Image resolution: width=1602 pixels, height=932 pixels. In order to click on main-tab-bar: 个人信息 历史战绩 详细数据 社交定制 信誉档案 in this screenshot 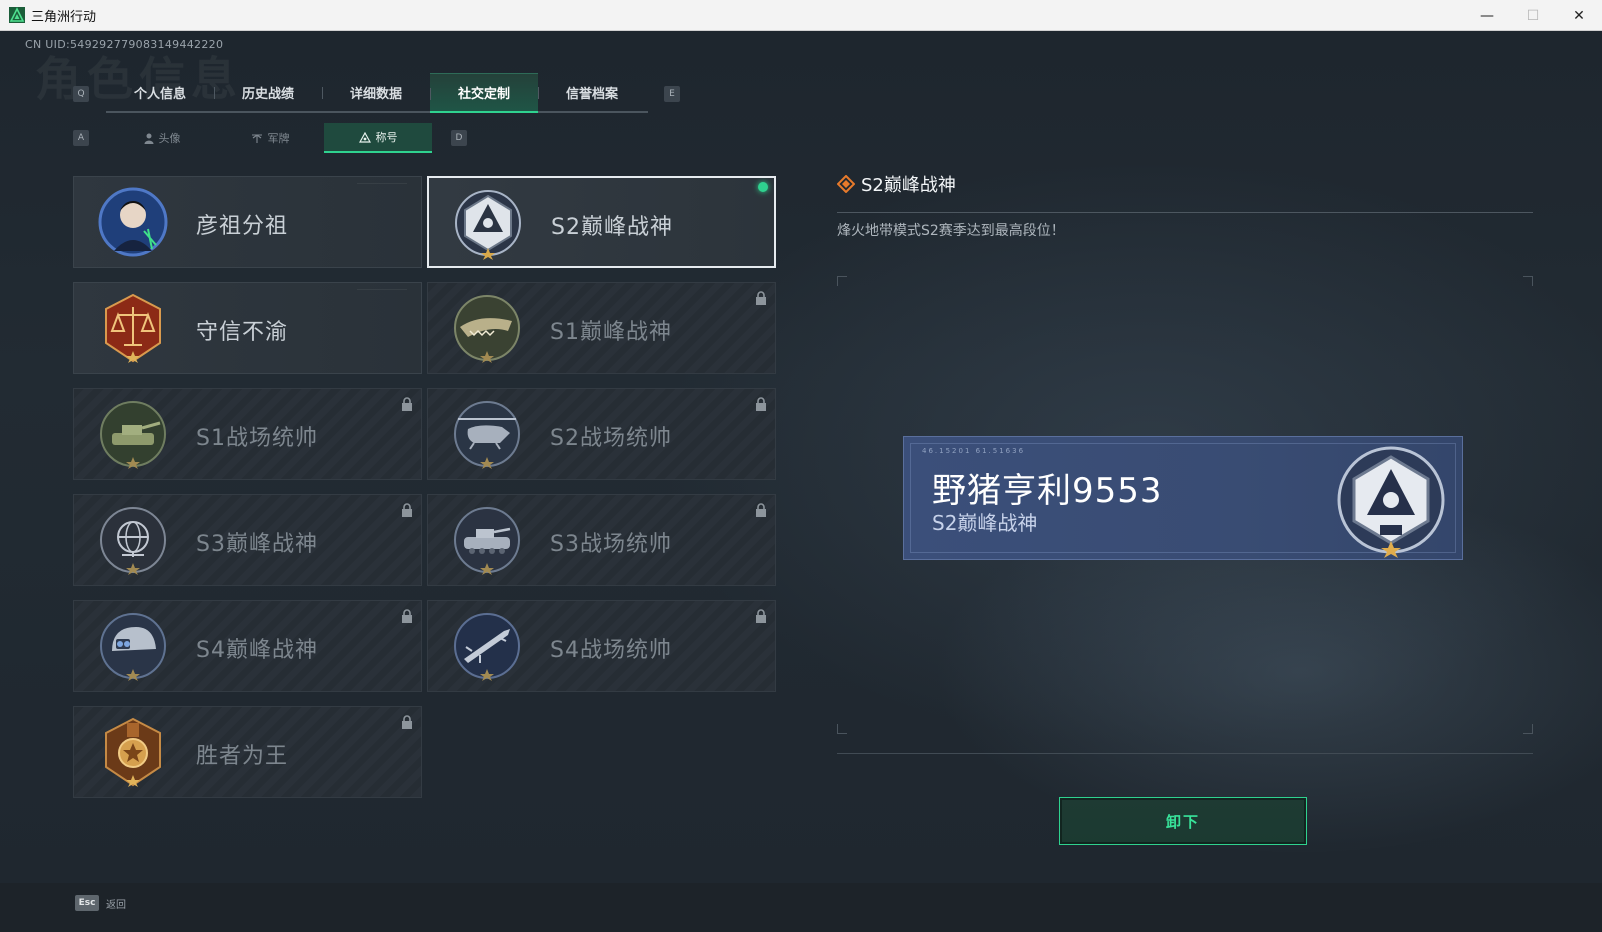, I will do `click(377, 93)`.